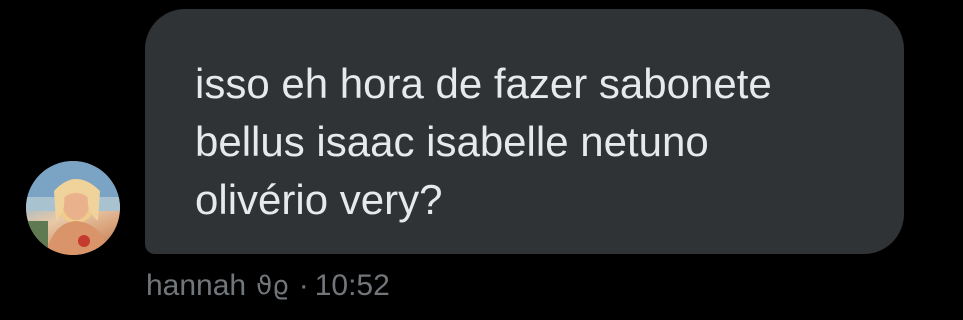 This screenshot has width=963, height=320. Describe the element at coordinates (352, 285) in the screenshot. I see `message-timestamp: 10:52` at that location.